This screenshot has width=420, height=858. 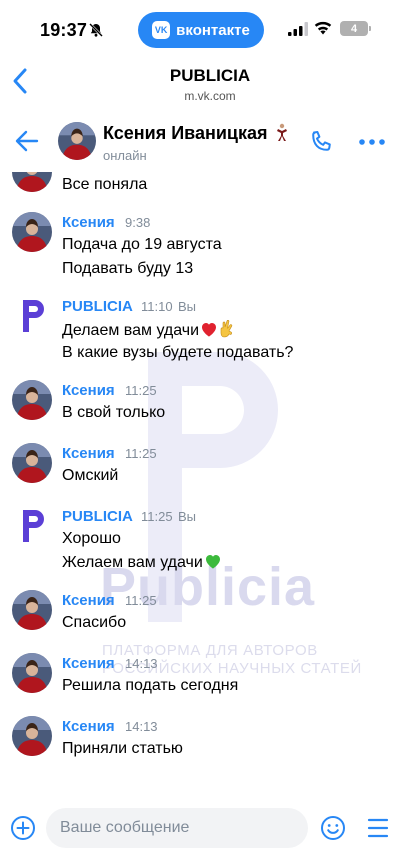 I want to click on more-icon, so click(x=372, y=142).